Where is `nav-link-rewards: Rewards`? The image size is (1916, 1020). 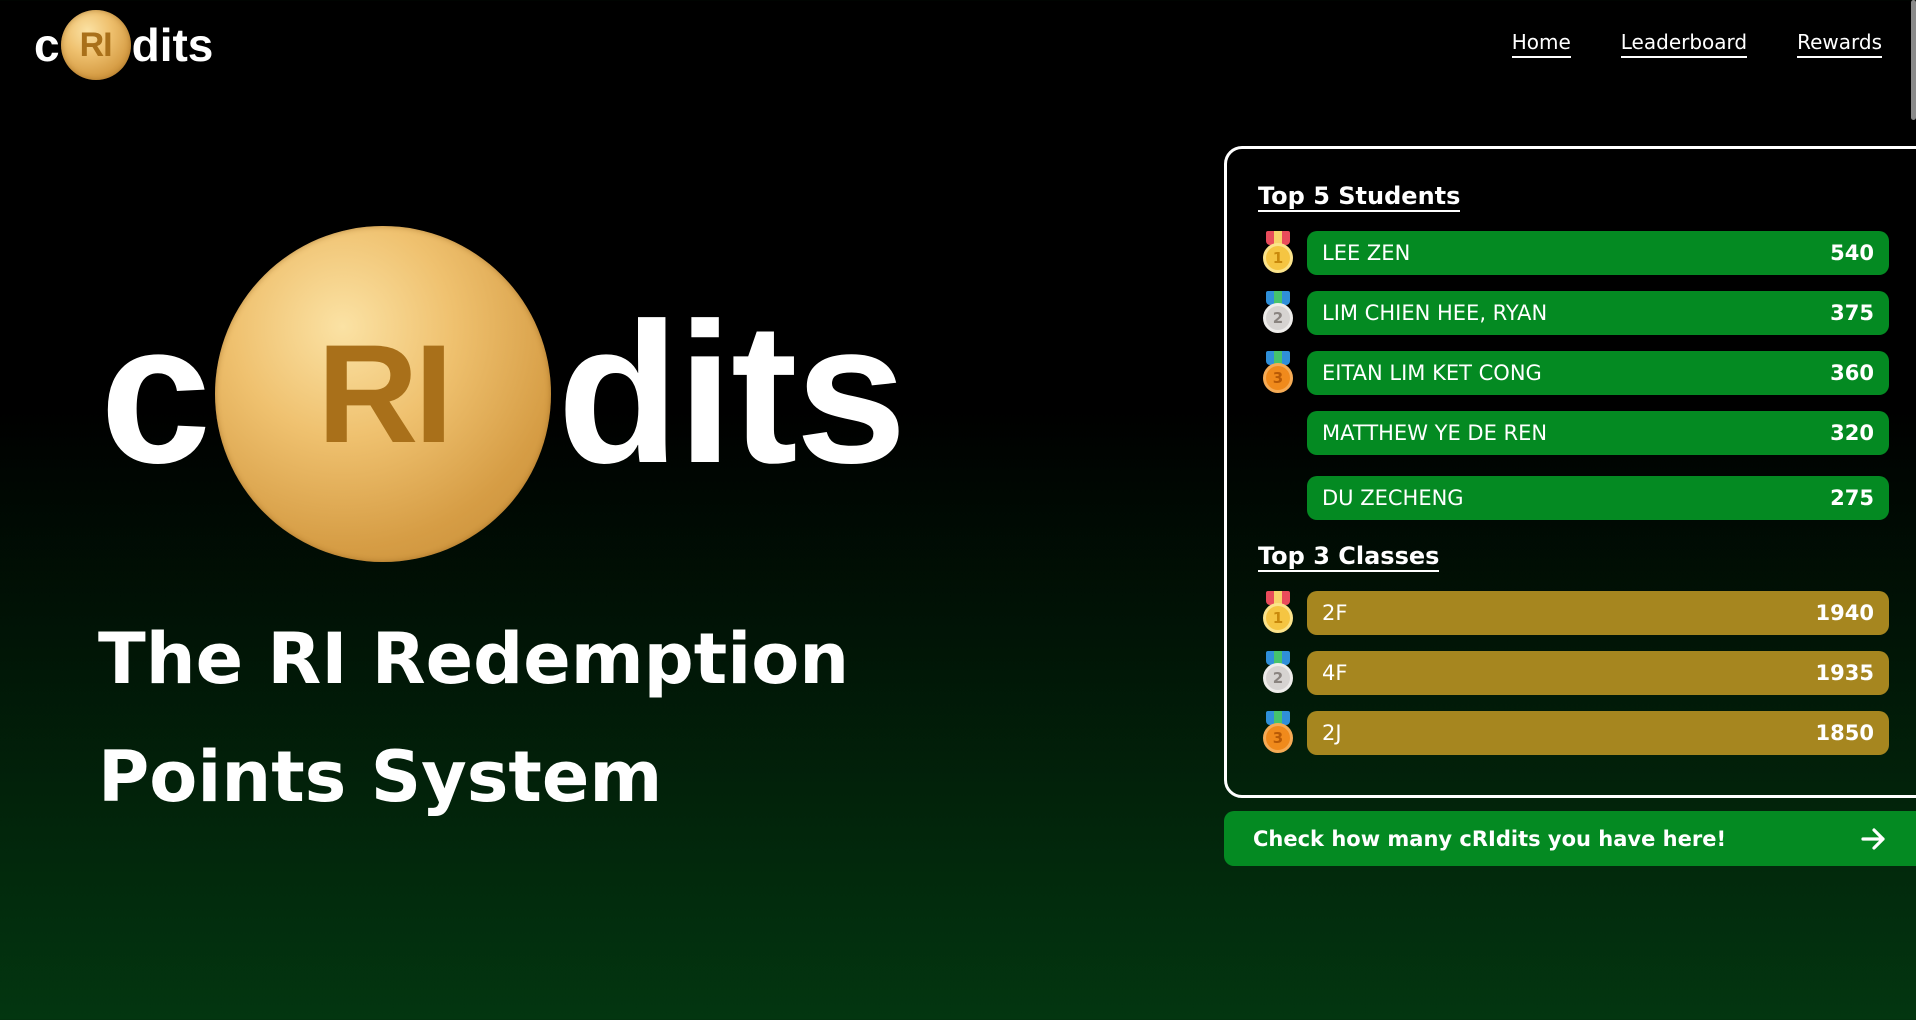 nav-link-rewards: Rewards is located at coordinates (1839, 44).